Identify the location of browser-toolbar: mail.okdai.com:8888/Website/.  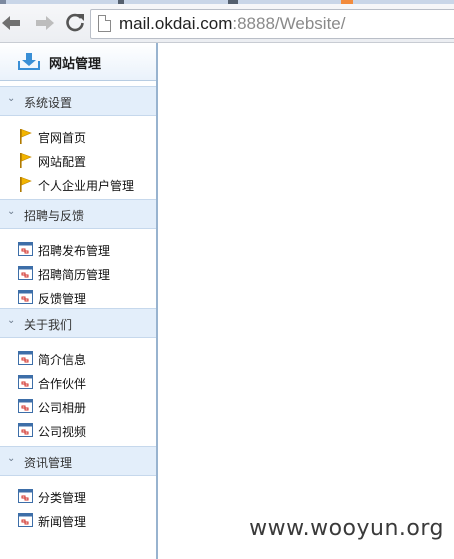
(227, 23).